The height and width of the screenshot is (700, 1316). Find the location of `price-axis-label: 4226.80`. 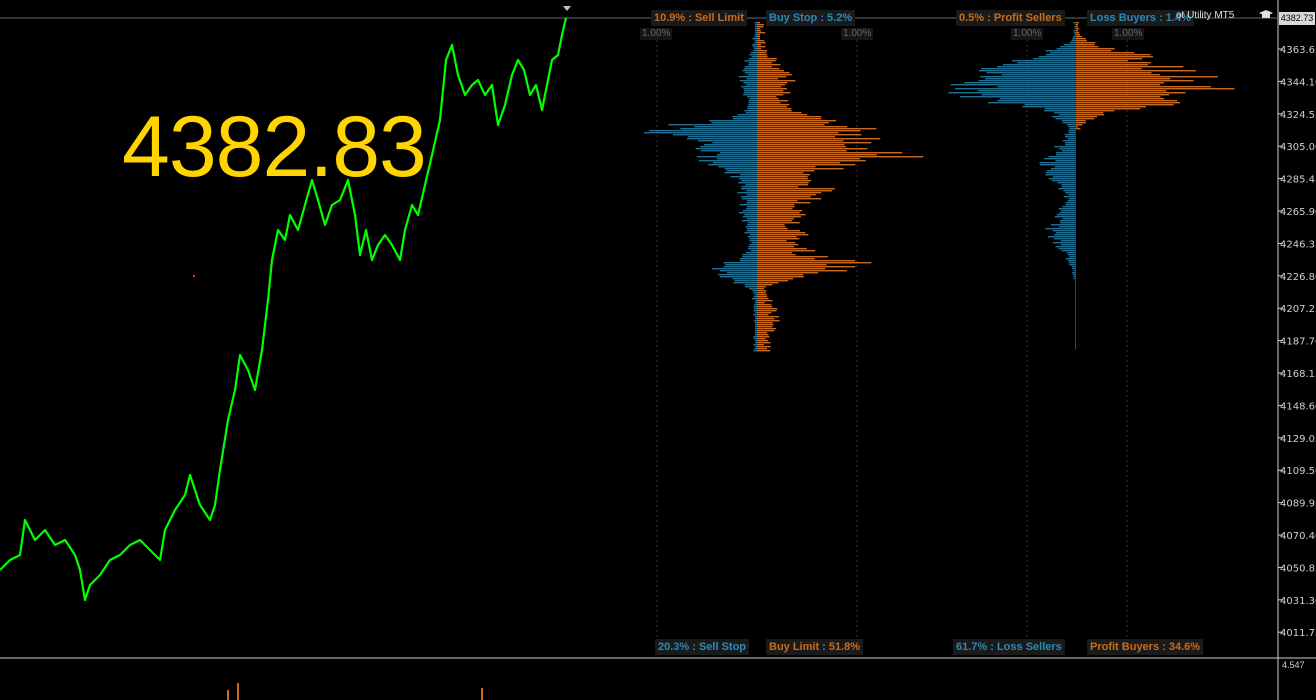

price-axis-label: 4226.80 is located at coordinates (1298, 277).